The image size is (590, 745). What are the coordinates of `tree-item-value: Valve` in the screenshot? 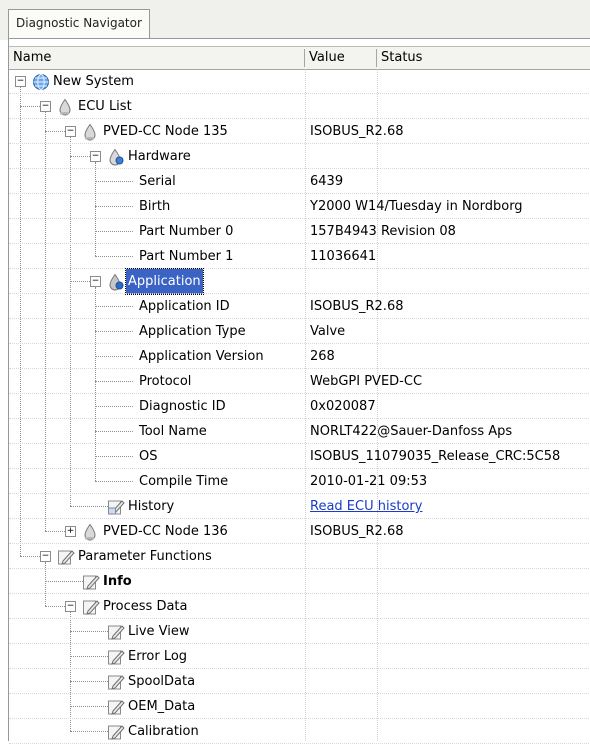 It's located at (328, 331).